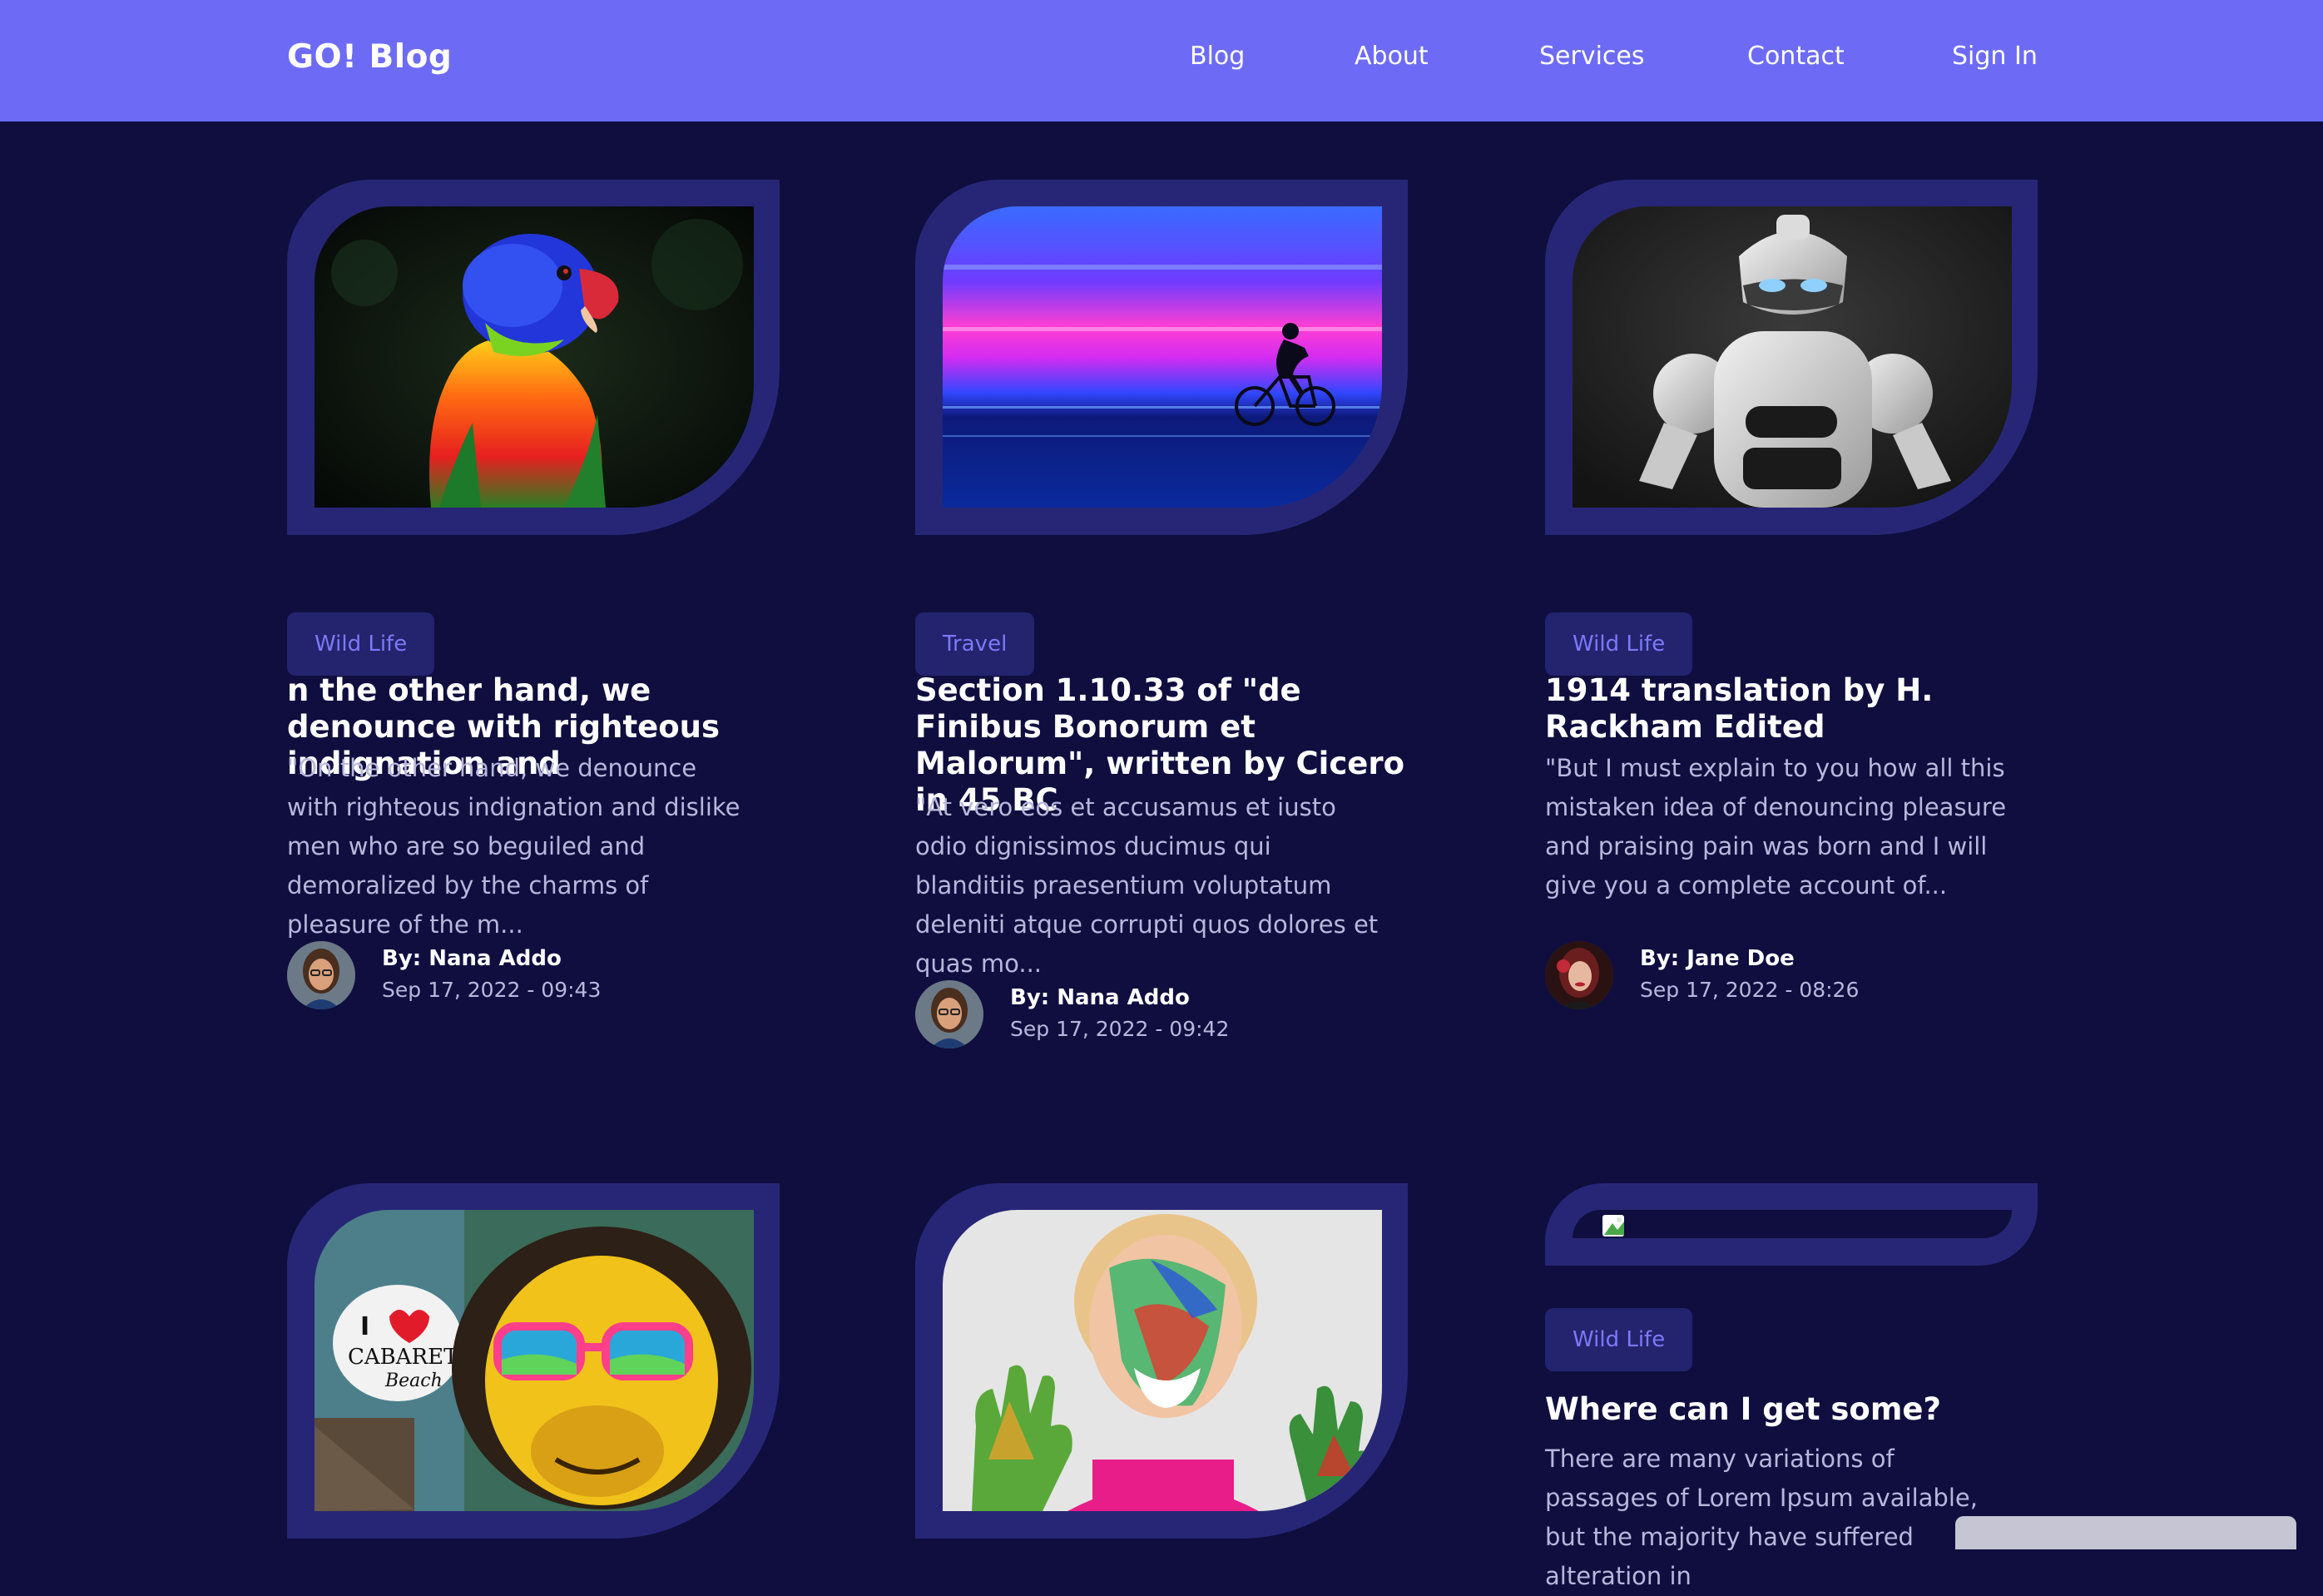 This screenshot has height=1596, width=2323. I want to click on post-image-frame: I CABARETE Beach, so click(533, 1361).